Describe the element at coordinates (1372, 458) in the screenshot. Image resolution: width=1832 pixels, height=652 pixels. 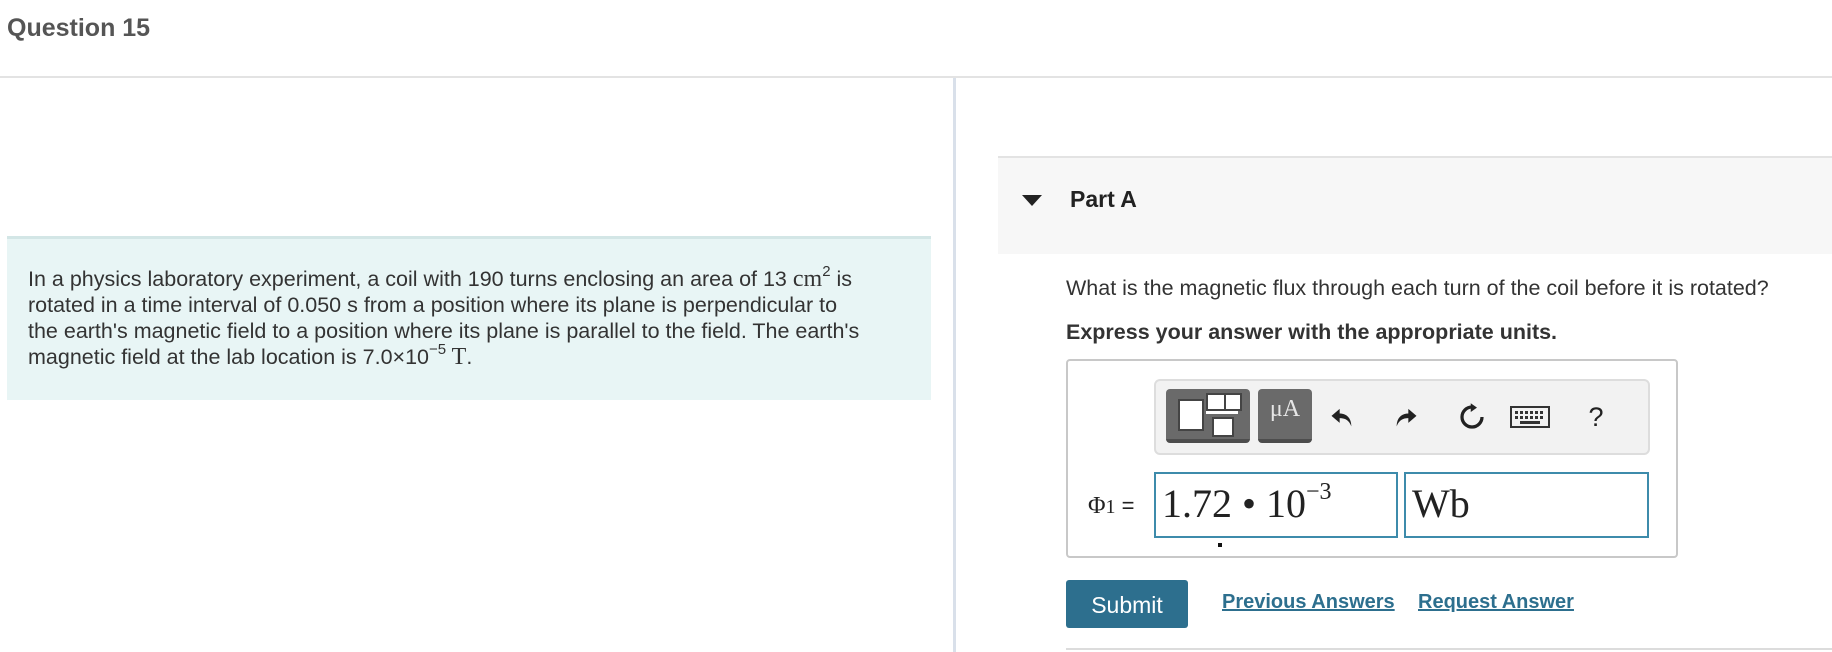
I see `answer-panel: μA ? Φ1 = 1.72 • 10−3 Wb` at that location.